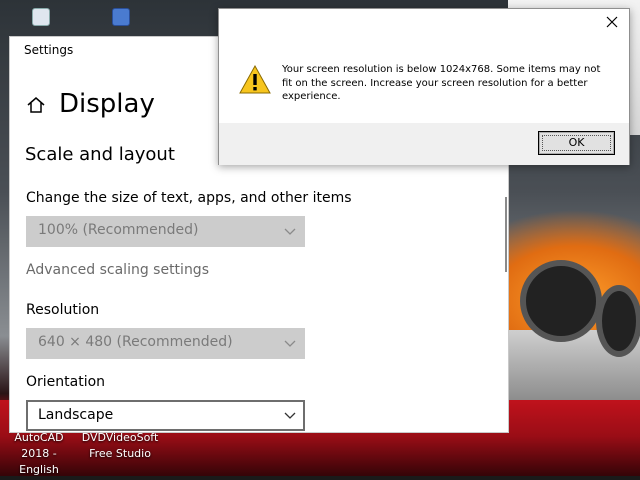  What do you see at coordinates (100, 154) in the screenshot?
I see `section-title: Scale and layout` at bounding box center [100, 154].